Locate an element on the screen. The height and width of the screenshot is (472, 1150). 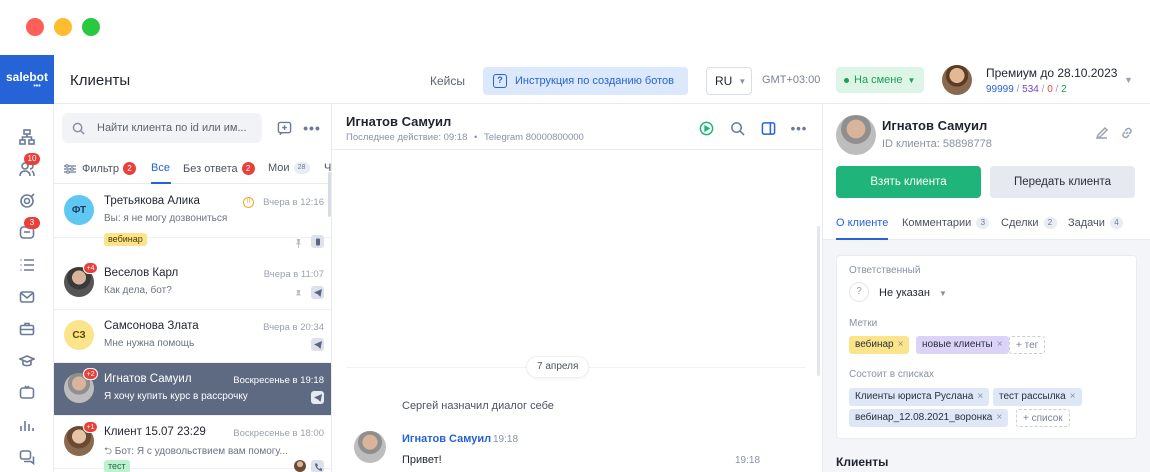
client-time: Воскресенье в 19:18 is located at coordinates (278, 380).